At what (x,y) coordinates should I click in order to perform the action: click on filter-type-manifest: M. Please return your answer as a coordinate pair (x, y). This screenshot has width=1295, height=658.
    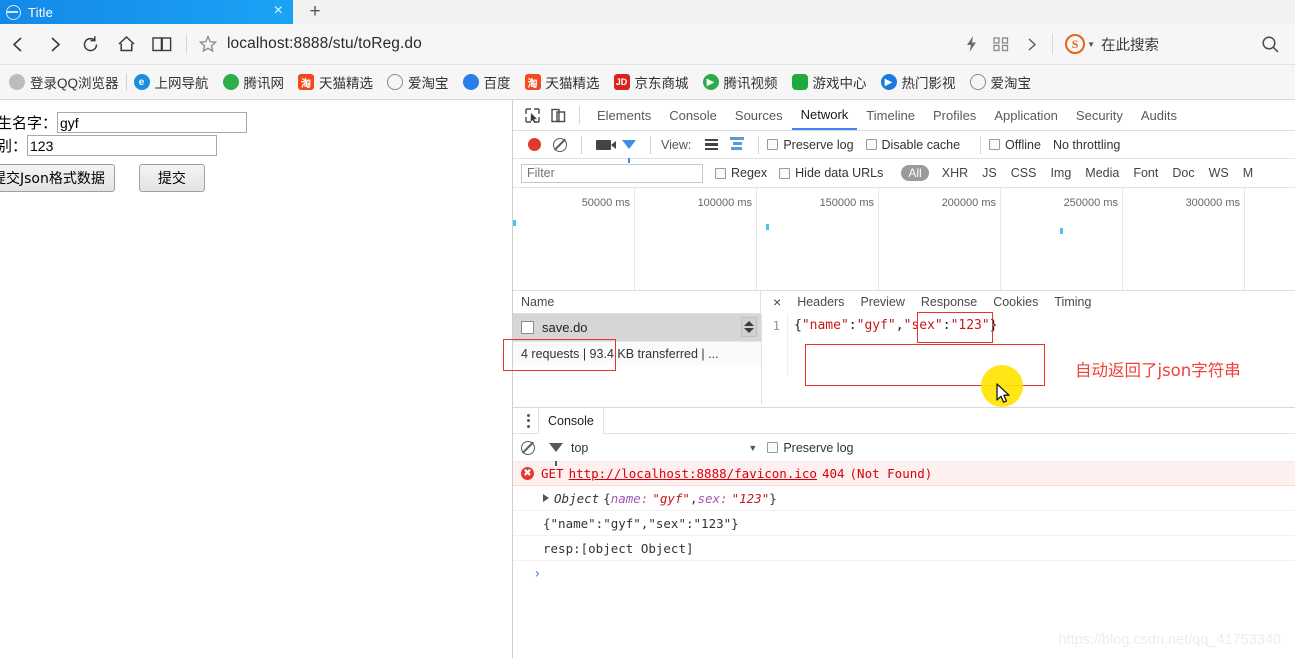
    Looking at the image, I should click on (1248, 173).